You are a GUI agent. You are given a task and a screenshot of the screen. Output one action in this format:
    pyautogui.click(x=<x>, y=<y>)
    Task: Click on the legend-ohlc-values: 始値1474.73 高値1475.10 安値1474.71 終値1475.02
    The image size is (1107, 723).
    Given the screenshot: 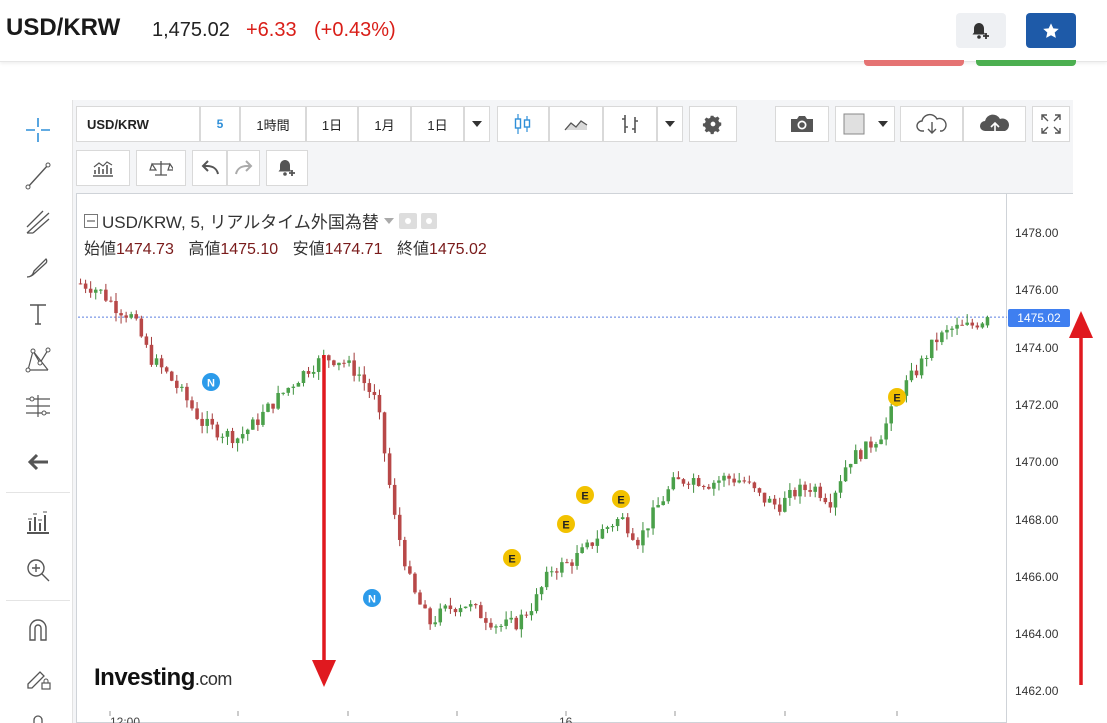 What is the action you would take?
    pyautogui.click(x=285, y=247)
    